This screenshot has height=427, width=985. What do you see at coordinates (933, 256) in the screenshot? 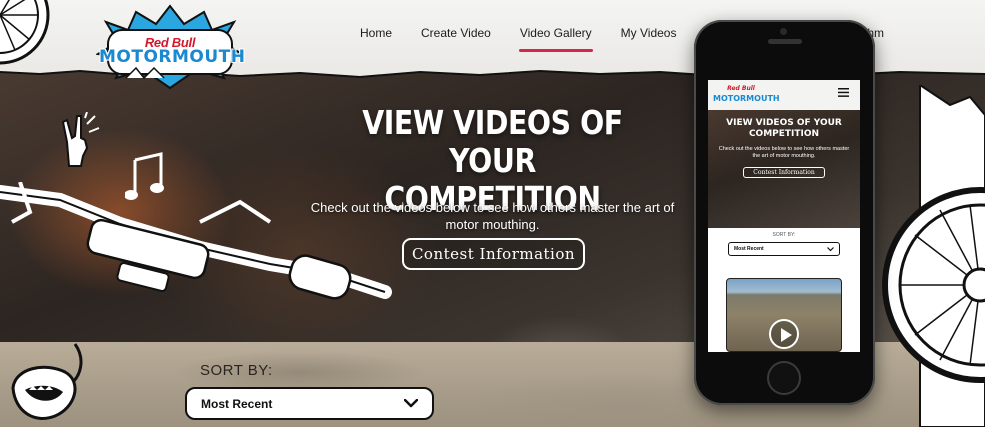
I see `wheel-illustration-right` at bounding box center [933, 256].